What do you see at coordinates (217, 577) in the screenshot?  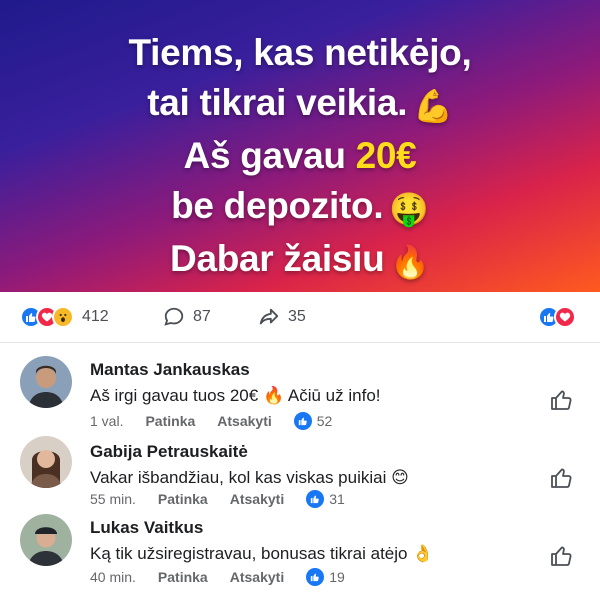 I see `comment-meta: 40 min. Patinka Atsakyti 19` at bounding box center [217, 577].